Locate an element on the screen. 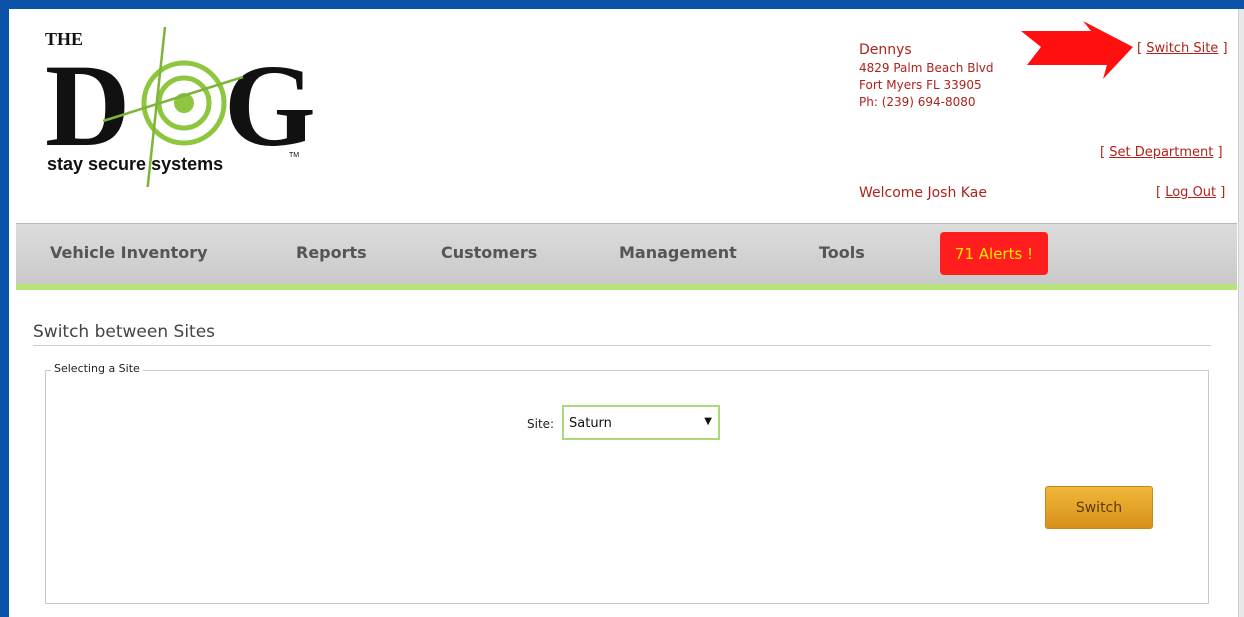 The width and height of the screenshot is (1244, 617). site-select: Saturn ▼ is located at coordinates (641, 422).